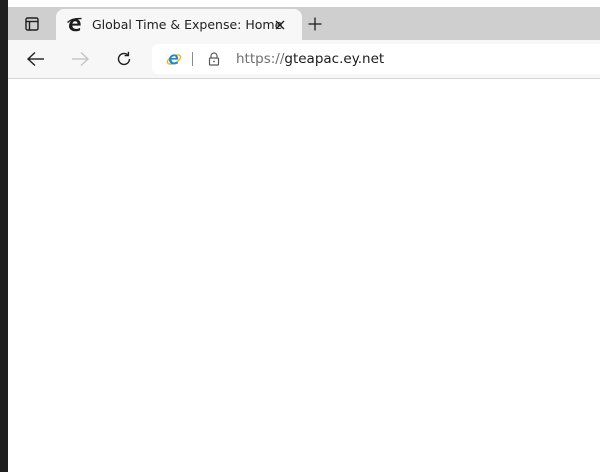 The height and width of the screenshot is (472, 600). What do you see at coordinates (124, 59) in the screenshot?
I see `refresh-icon` at bounding box center [124, 59].